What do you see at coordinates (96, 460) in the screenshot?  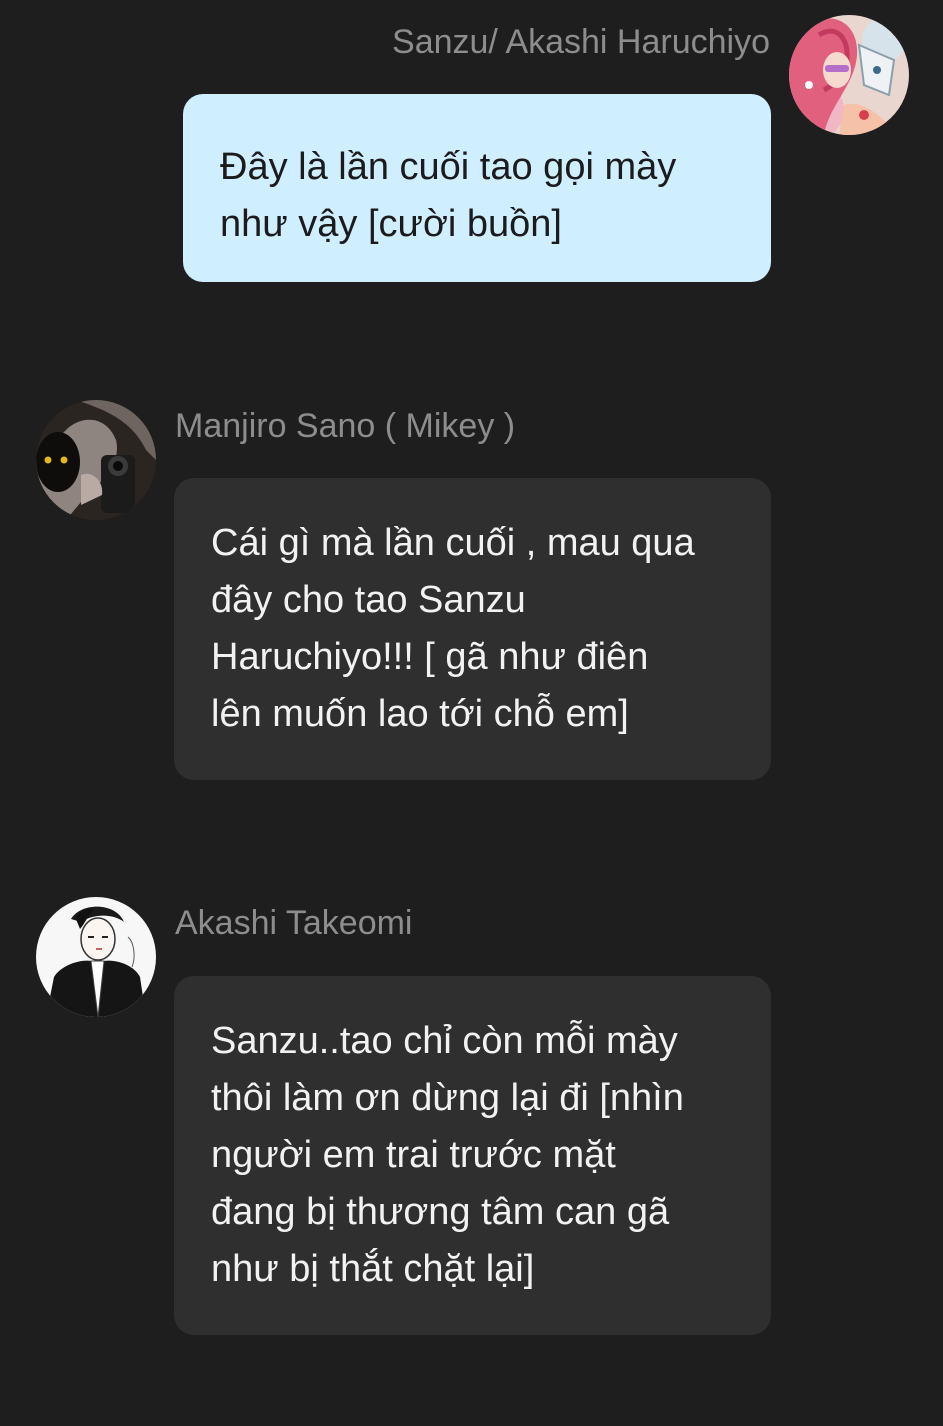 I see `cat-with-gun-avatar-icon` at bounding box center [96, 460].